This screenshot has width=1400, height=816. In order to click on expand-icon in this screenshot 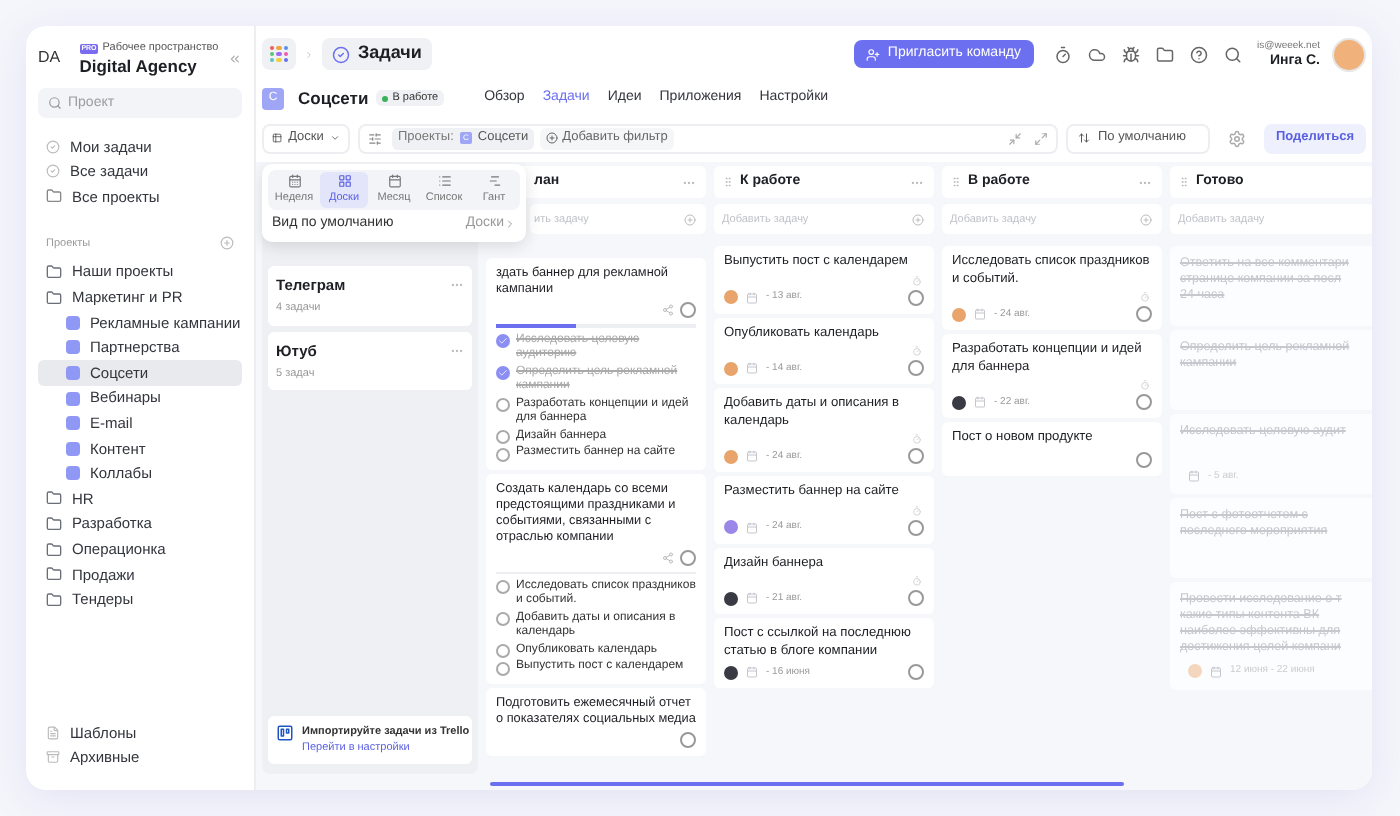, I will do `click(1040, 138)`.